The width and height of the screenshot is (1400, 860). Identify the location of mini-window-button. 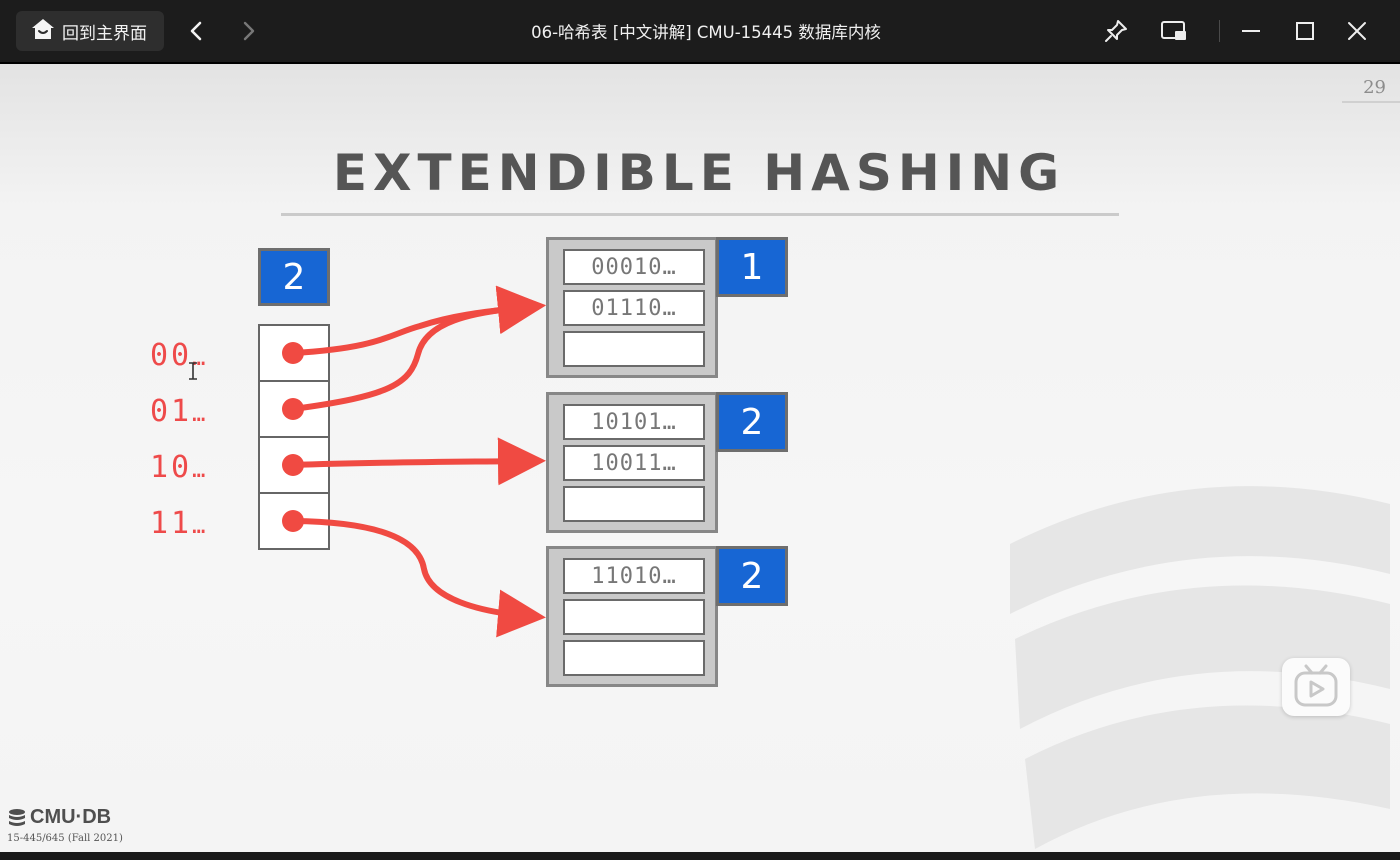
(1174, 31).